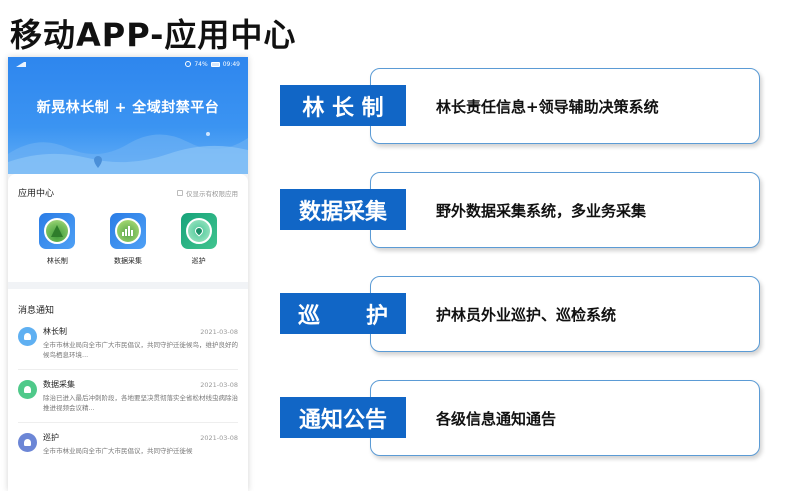 The height and width of the screenshot is (491, 800). What do you see at coordinates (118, 451) in the screenshot?
I see `message-preview: 全市市林业局向全市广大市民倡议，共同守护迁徙候` at bounding box center [118, 451].